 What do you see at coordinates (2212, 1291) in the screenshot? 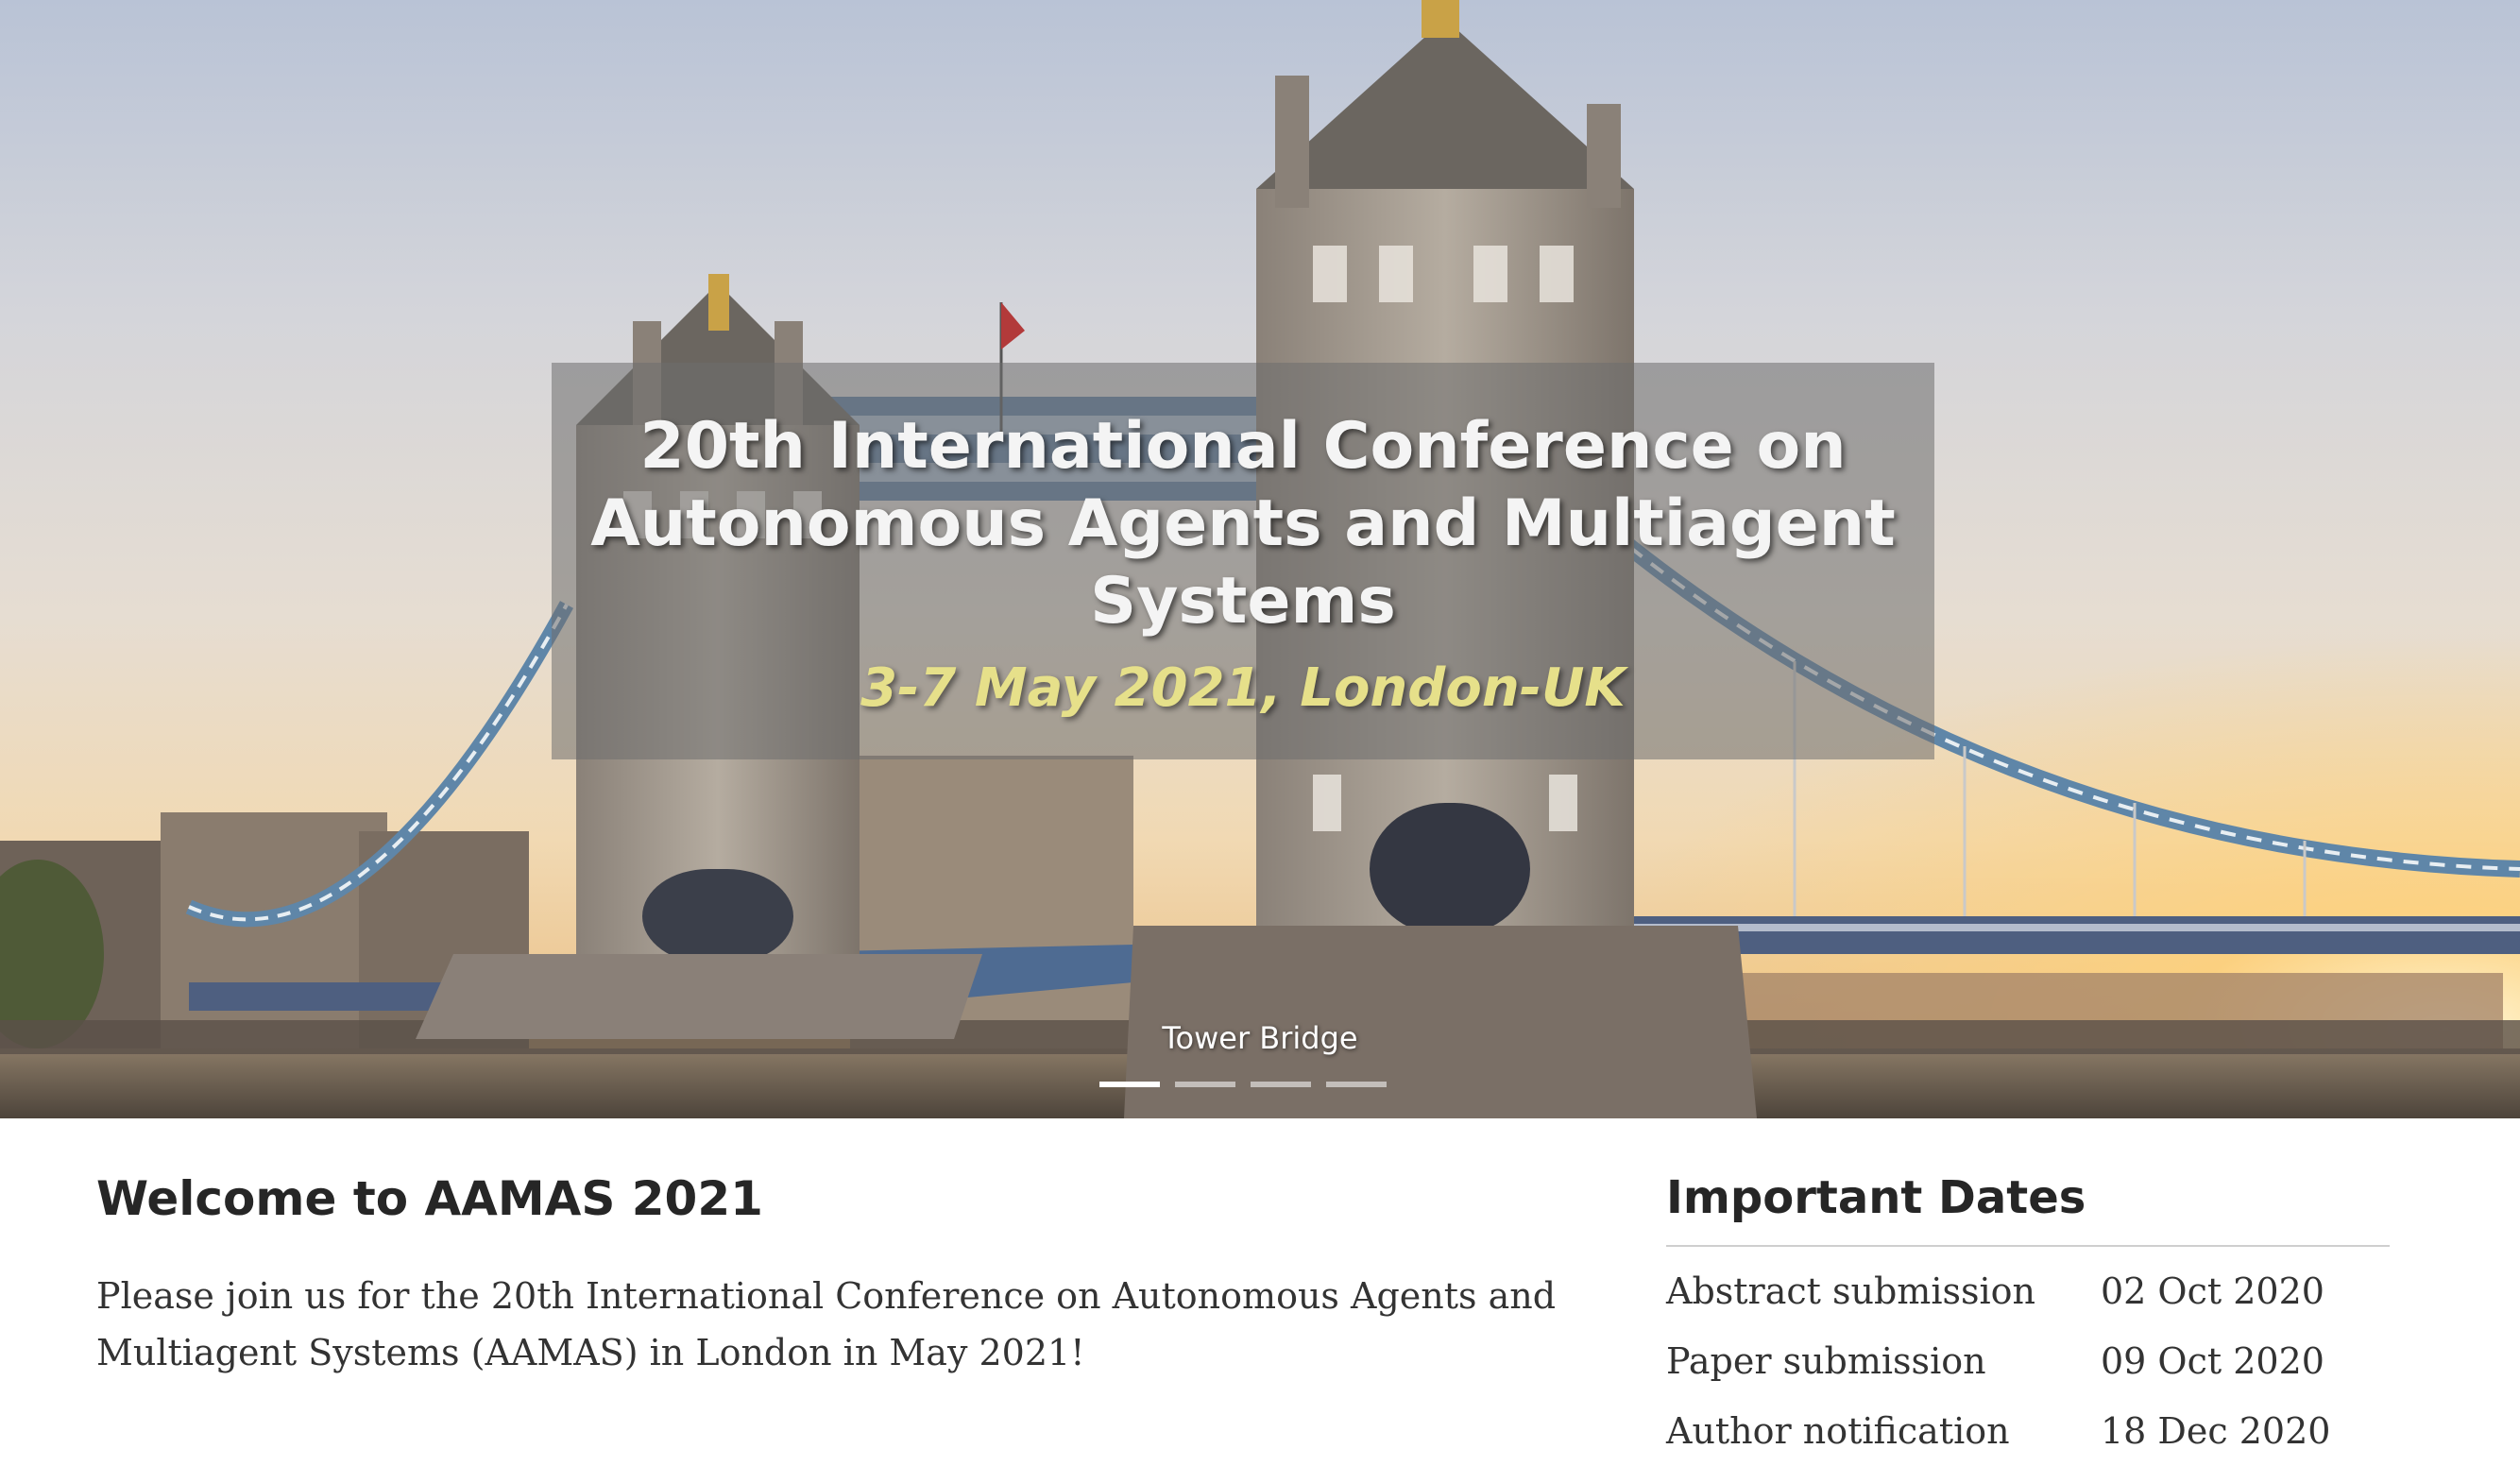
I see `date-value: 02 Oct 2020` at bounding box center [2212, 1291].